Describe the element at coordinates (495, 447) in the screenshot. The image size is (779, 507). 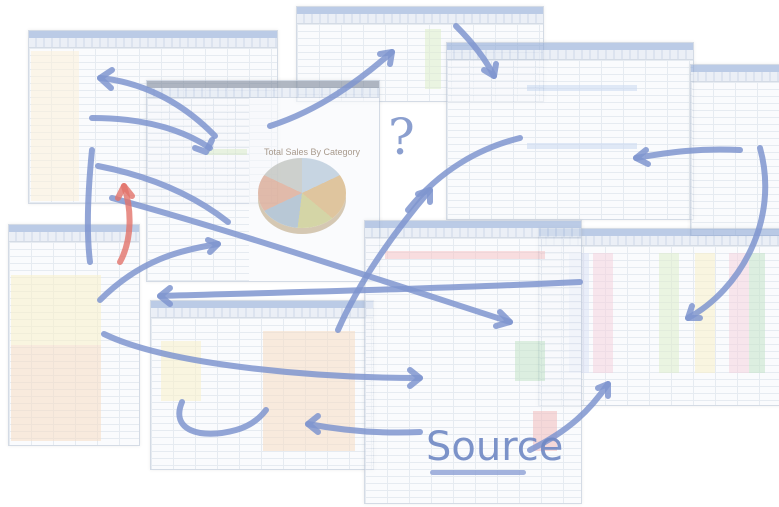
I see `source-label: Source` at that location.